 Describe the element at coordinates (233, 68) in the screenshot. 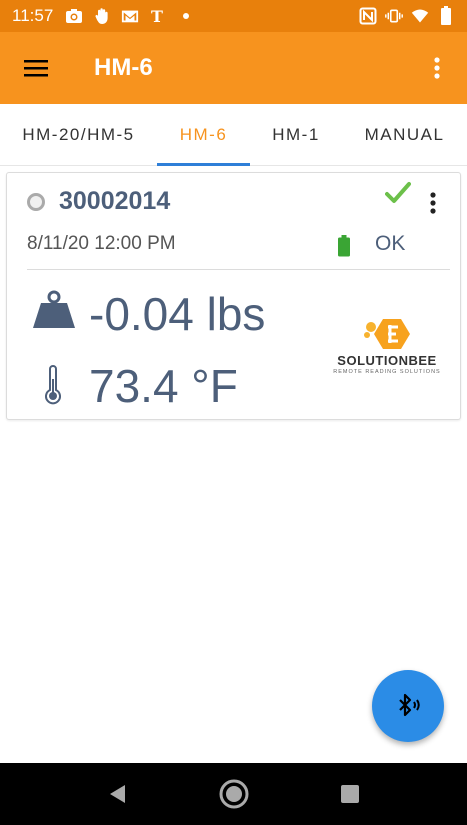

I see `app-bar: HM-6` at that location.